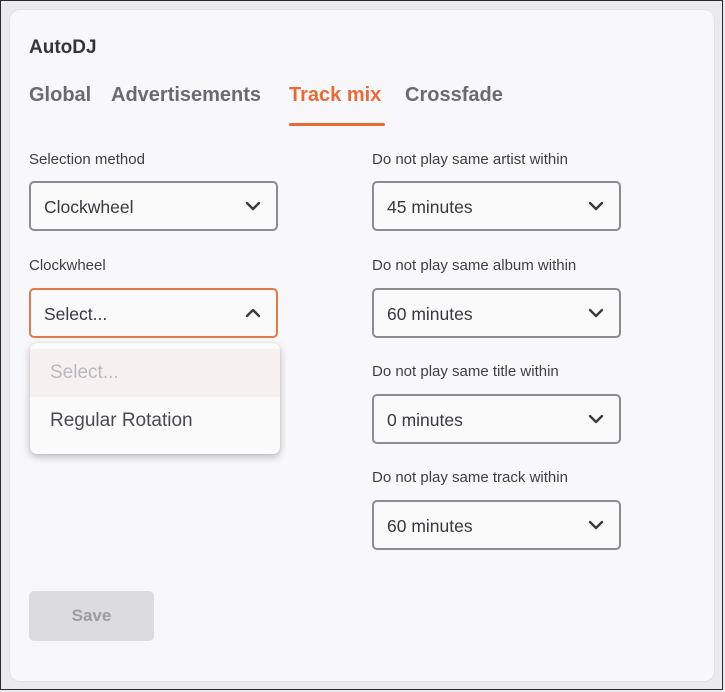  Describe the element at coordinates (430, 314) in the screenshot. I see `album-interval-value: 60 minutes` at that location.